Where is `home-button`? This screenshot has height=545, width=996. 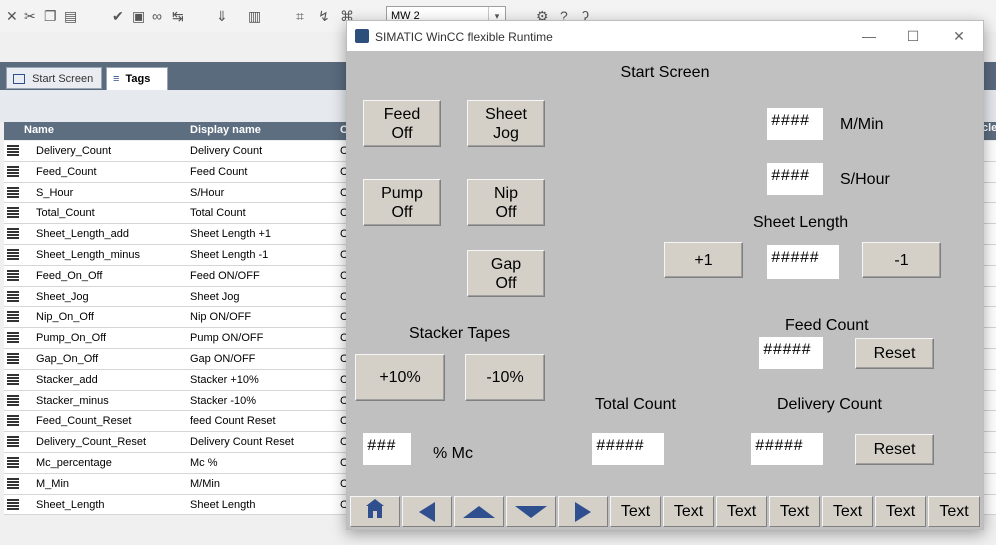 home-button is located at coordinates (375, 511).